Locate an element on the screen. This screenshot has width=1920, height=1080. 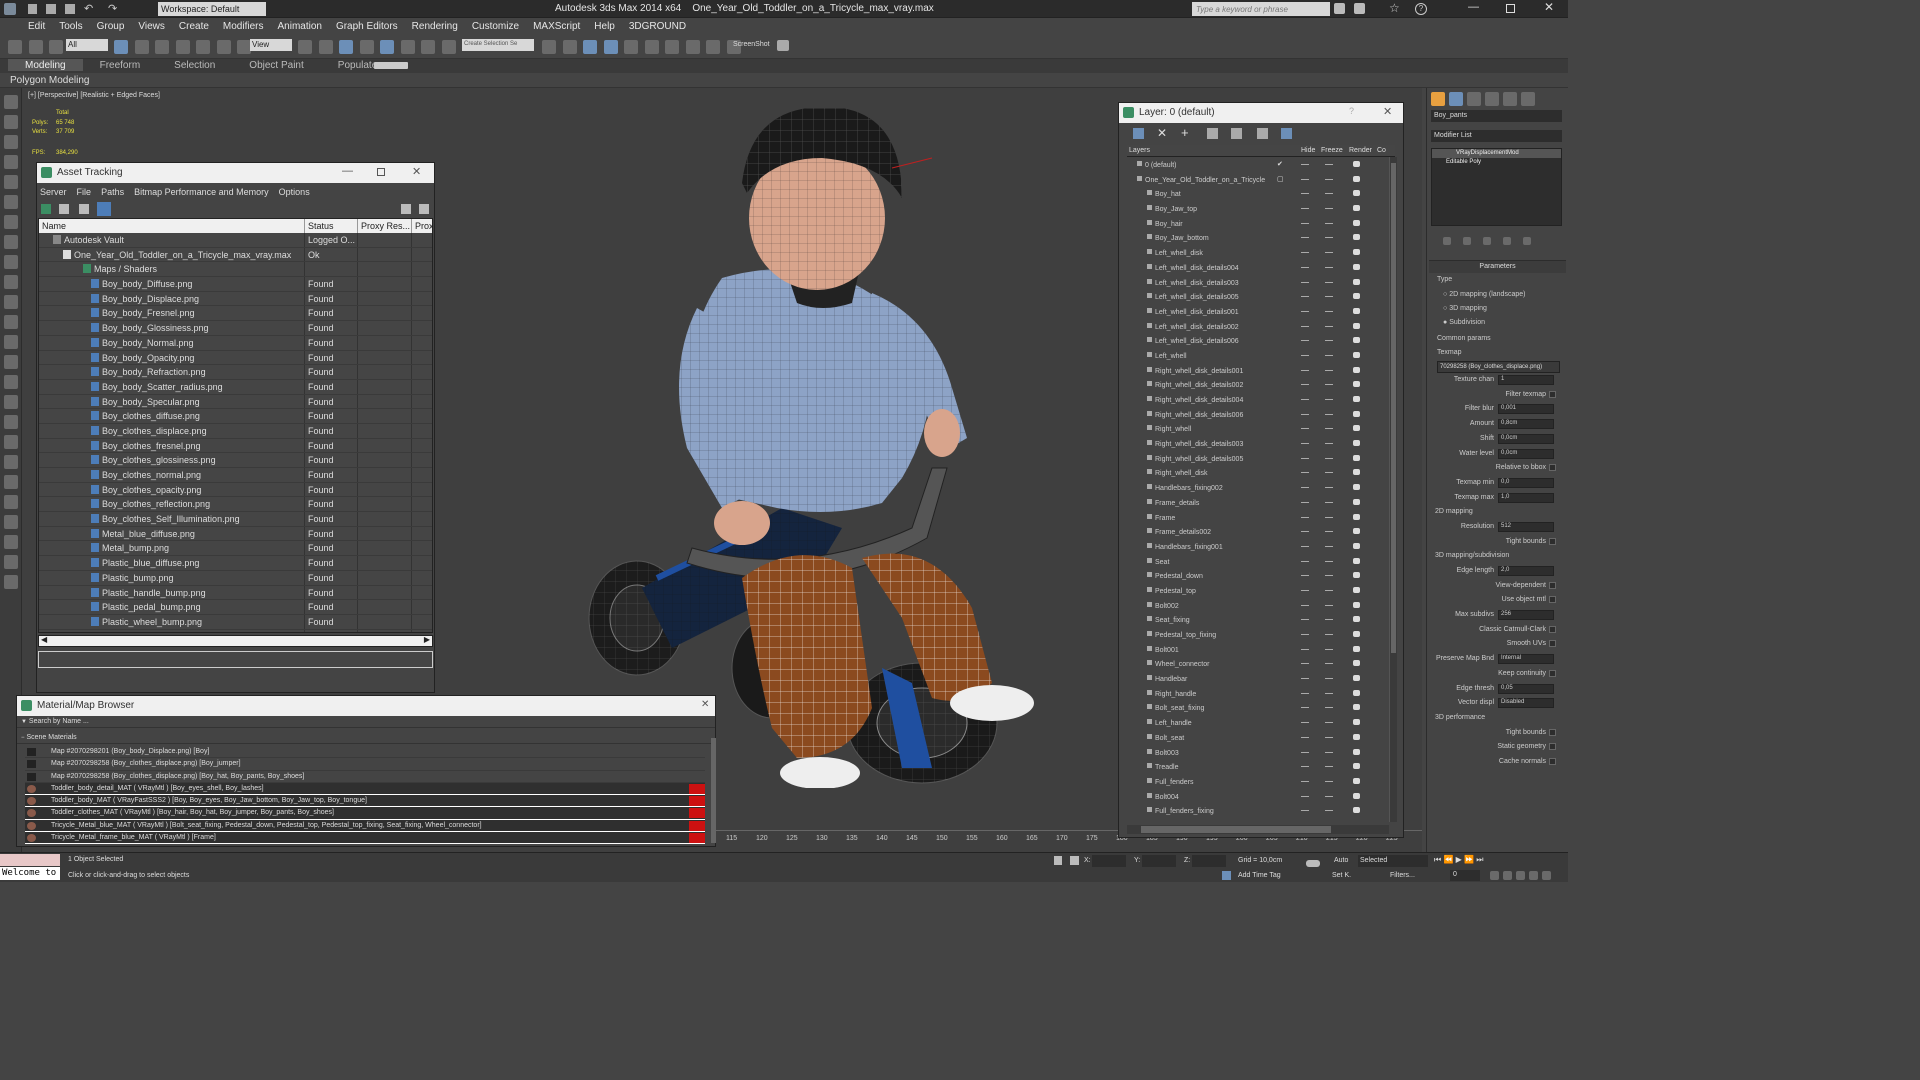
curve-editor-icon is located at coordinates (631, 47).